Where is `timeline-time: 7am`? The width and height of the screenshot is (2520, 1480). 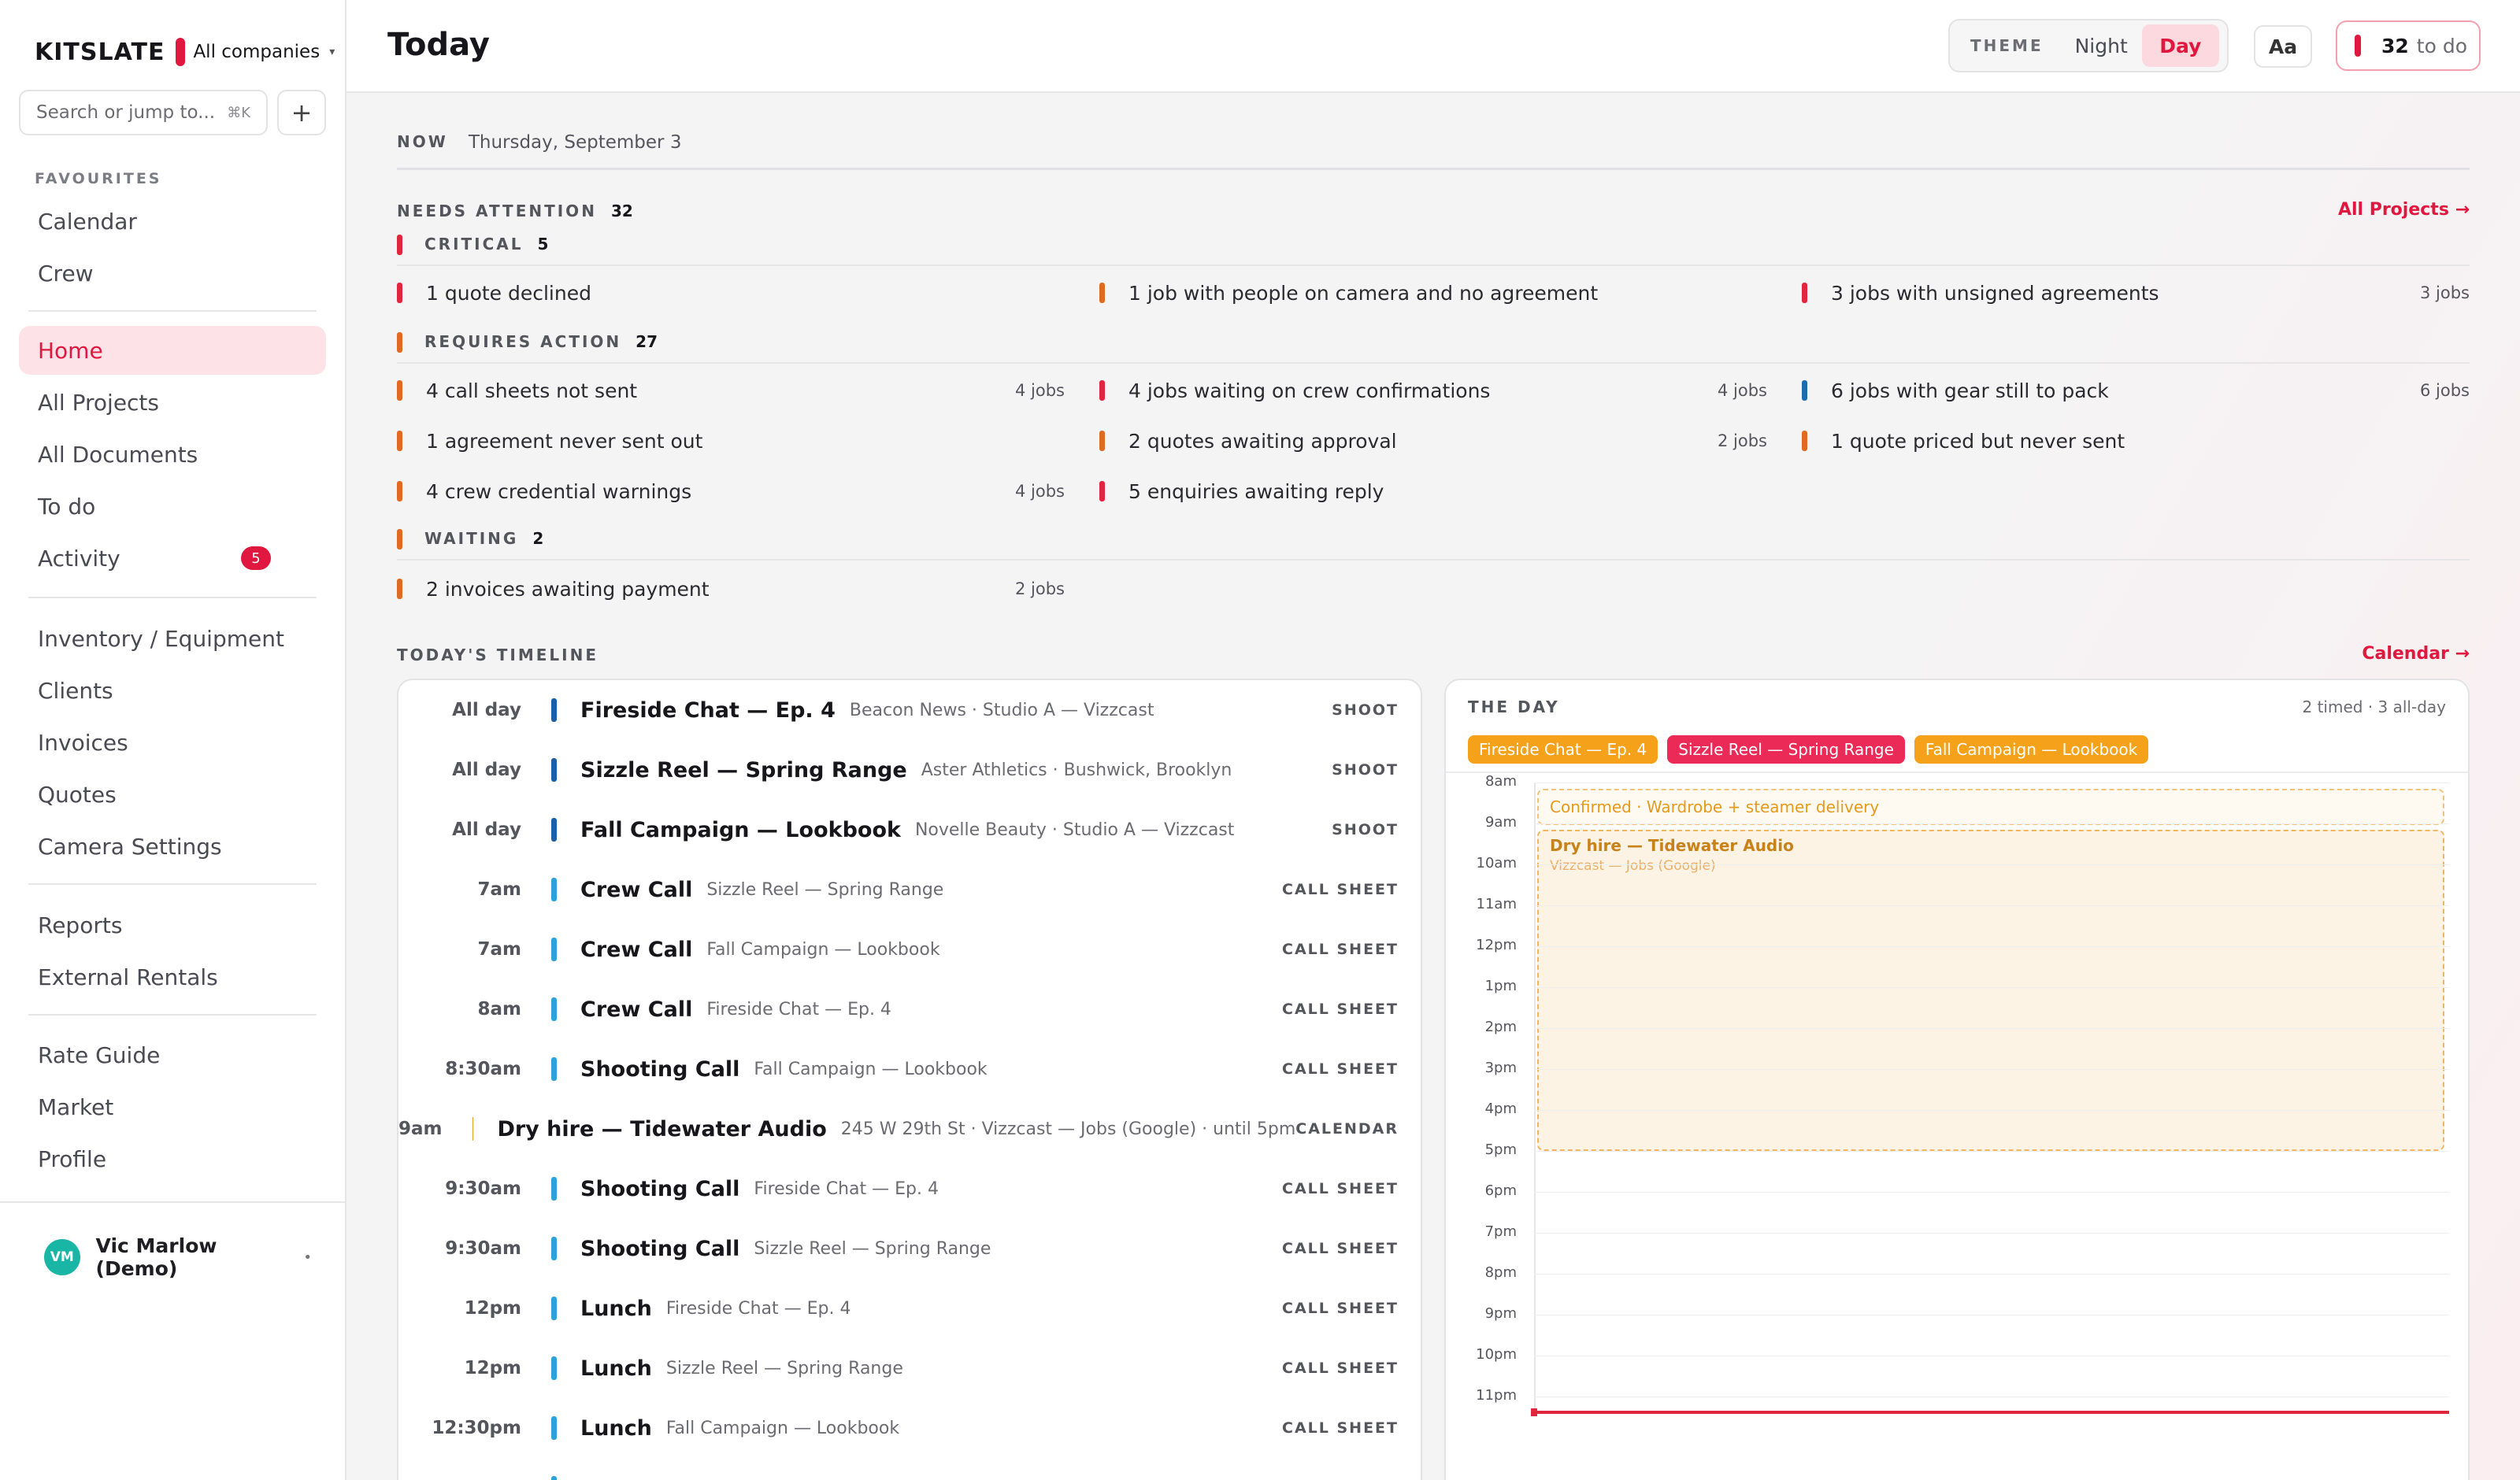
timeline-time: 7am is located at coordinates (499, 949).